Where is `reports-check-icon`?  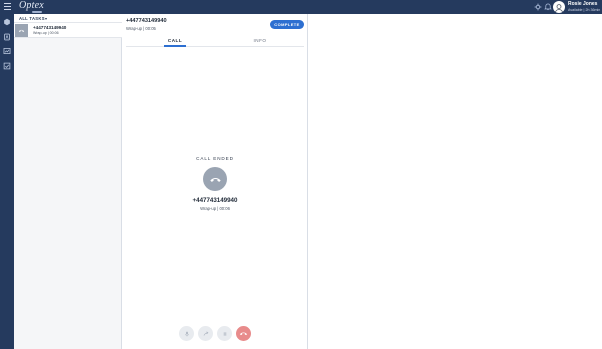
reports-check-icon is located at coordinates (7, 66).